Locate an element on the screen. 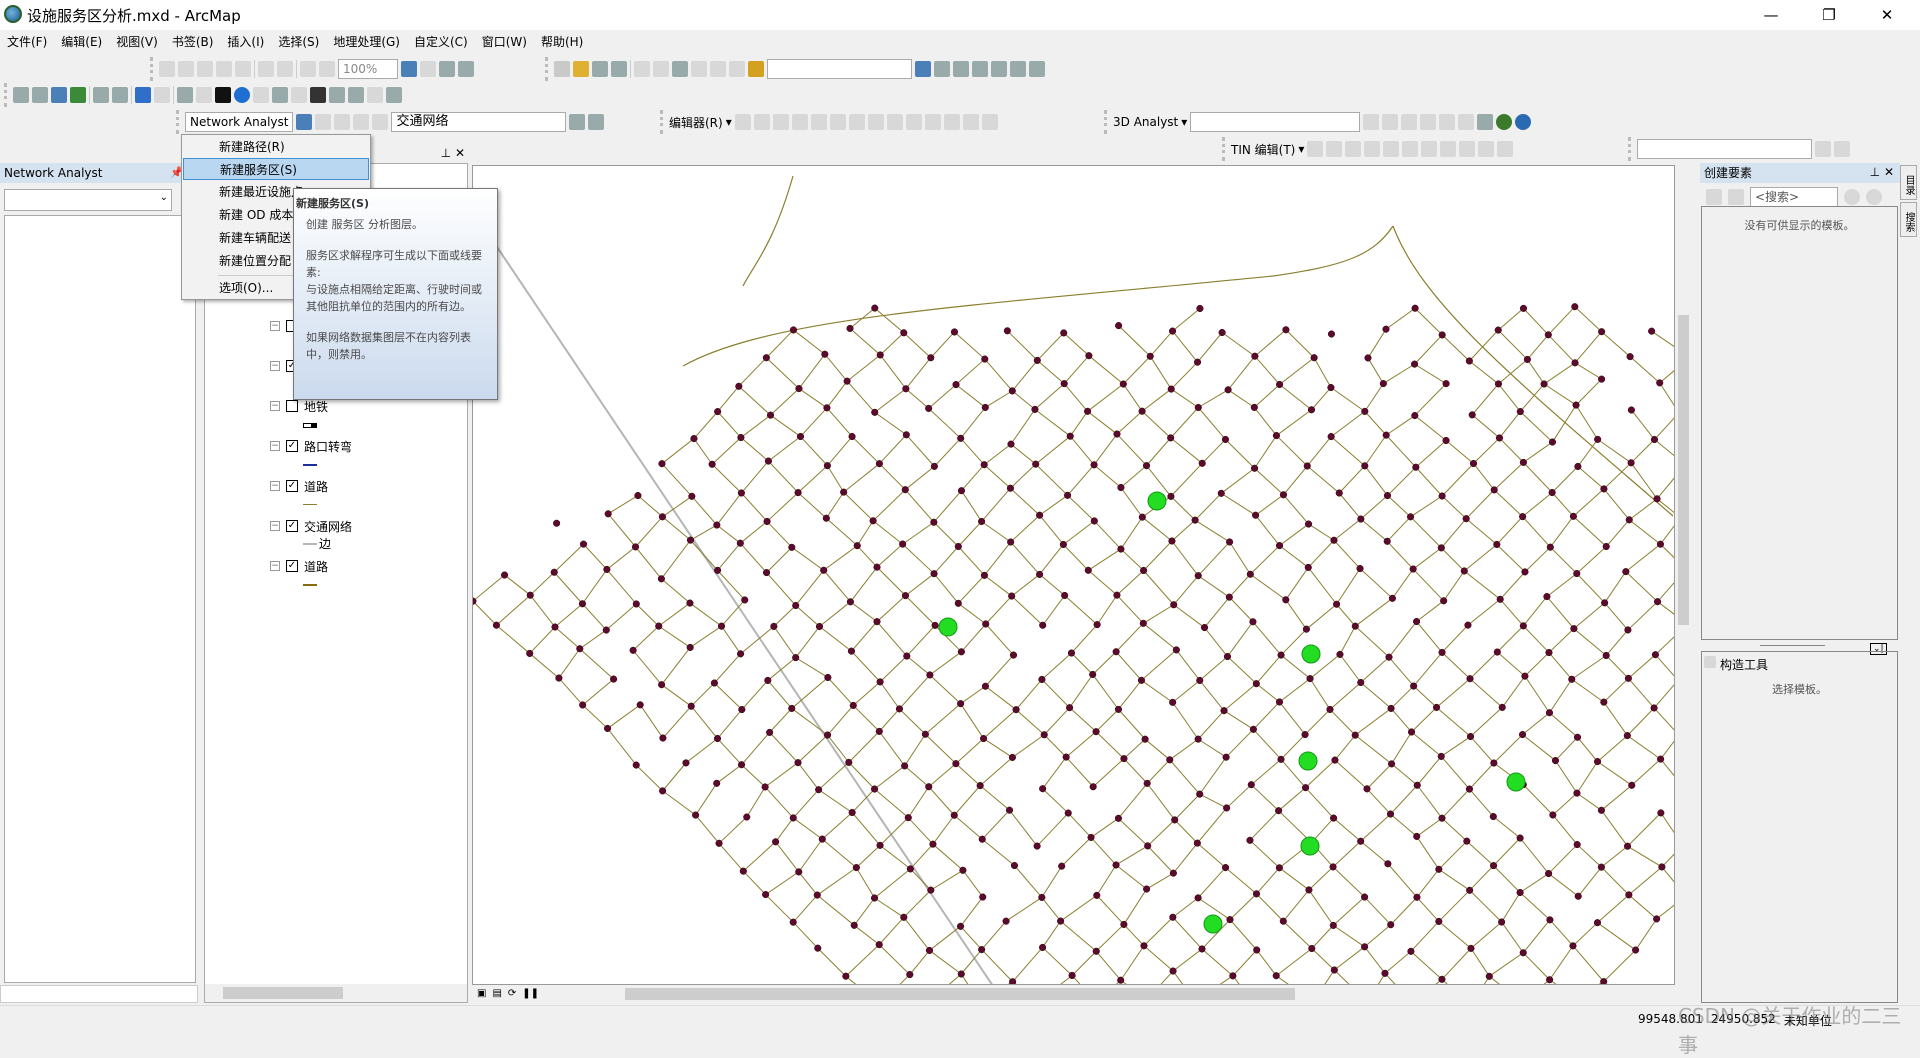  toggle-draft-icon is located at coordinates (409, 69).